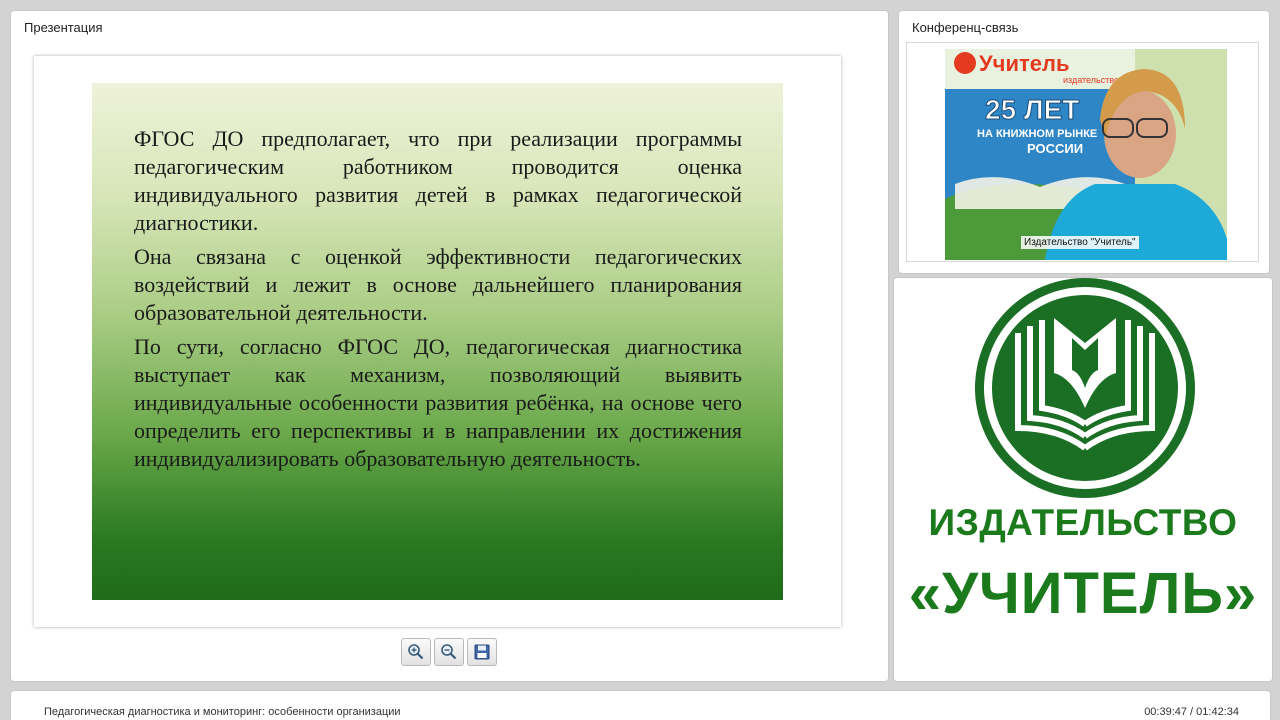 The image size is (1280, 720). What do you see at coordinates (965, 27) in the screenshot?
I see `conference-panel-title: Конференц-связь` at bounding box center [965, 27].